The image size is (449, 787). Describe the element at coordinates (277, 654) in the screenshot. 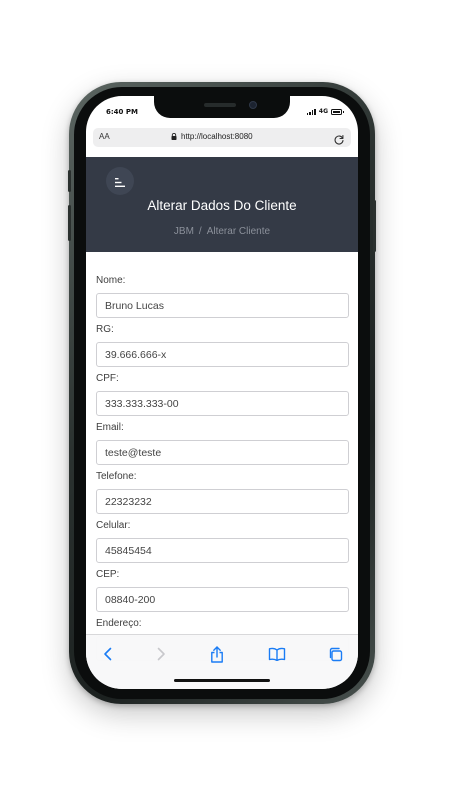

I see `bookmarks-icon` at that location.